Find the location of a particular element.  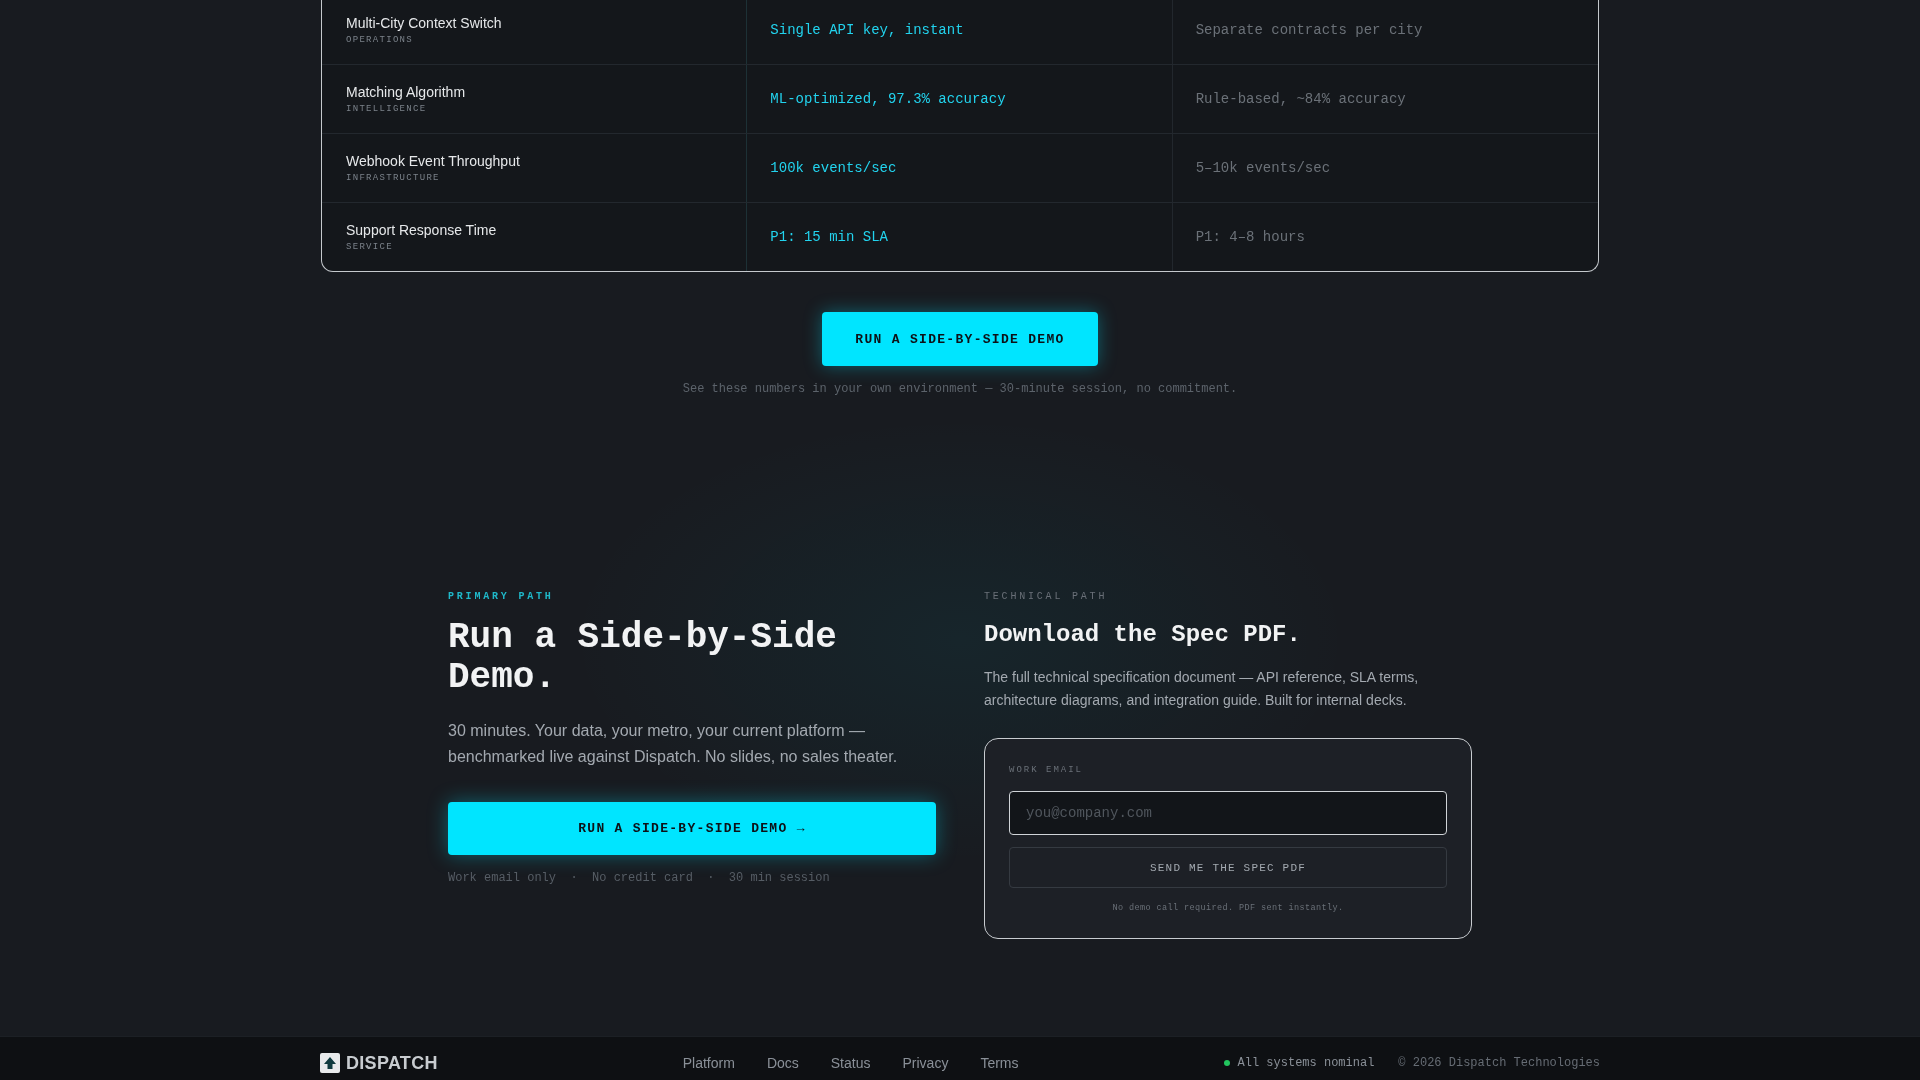

demo-button: RUN A SIDE-BY-SIDE DEMO → is located at coordinates (692, 828).